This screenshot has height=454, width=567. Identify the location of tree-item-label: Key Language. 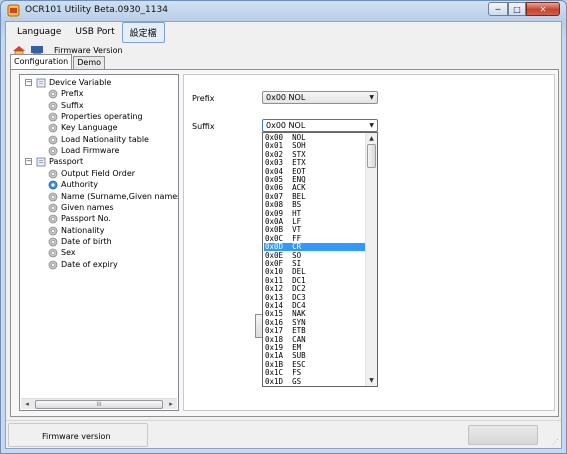
(89, 128).